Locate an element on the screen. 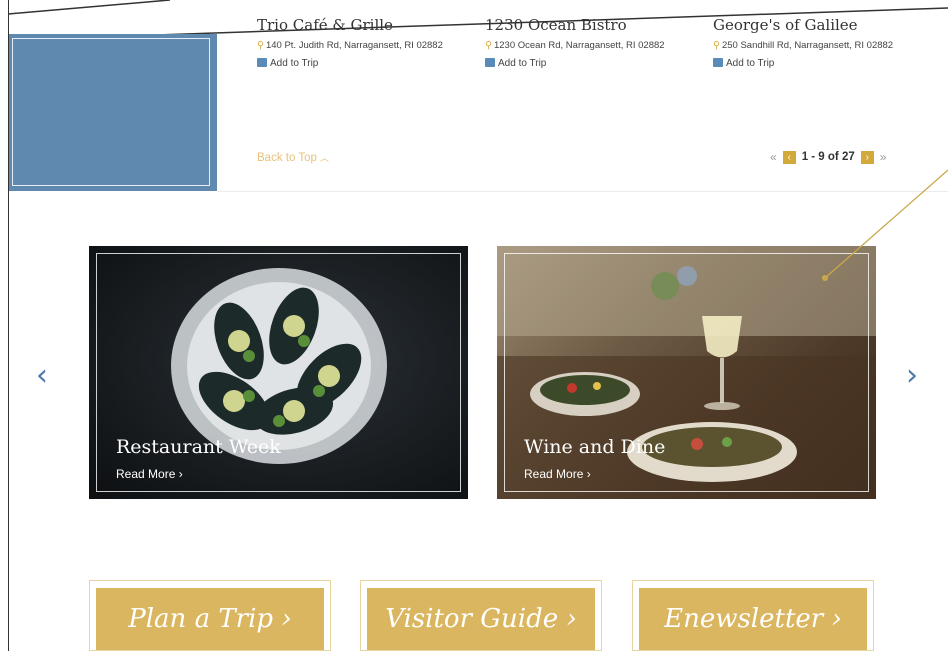 The width and height of the screenshot is (948, 651). map-panel-frame is located at coordinates (111, 112).